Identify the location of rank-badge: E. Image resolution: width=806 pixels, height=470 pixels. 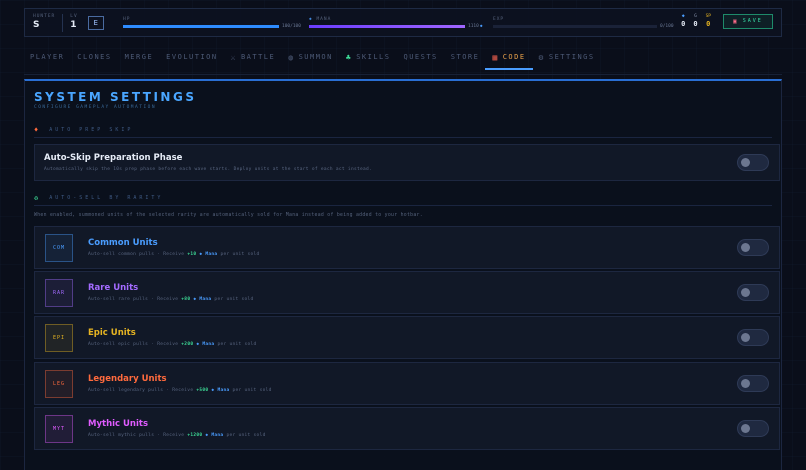
(95, 22).